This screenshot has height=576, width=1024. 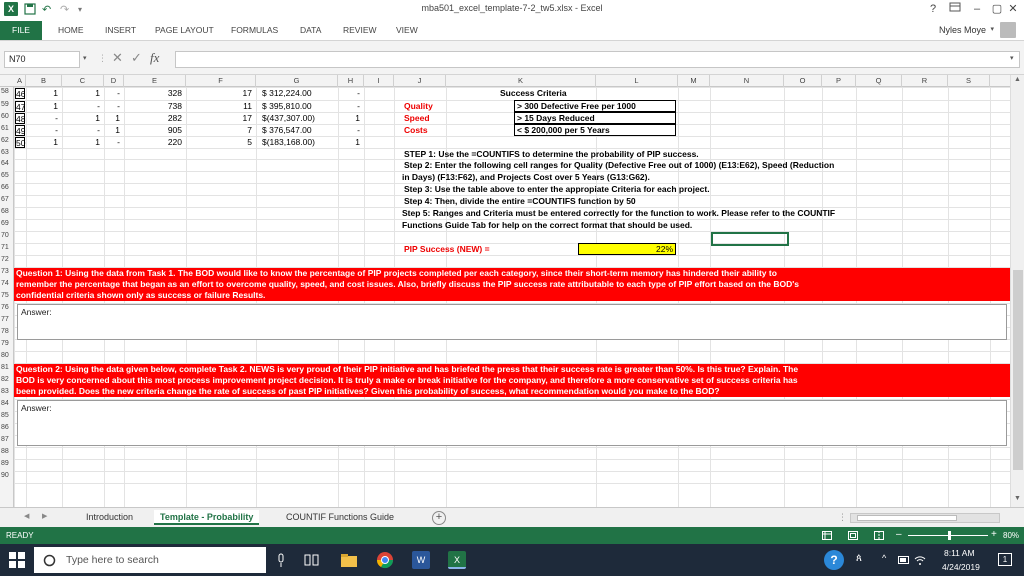 What do you see at coordinates (153, 106) in the screenshot?
I see `table-cell-e: 738` at bounding box center [153, 106].